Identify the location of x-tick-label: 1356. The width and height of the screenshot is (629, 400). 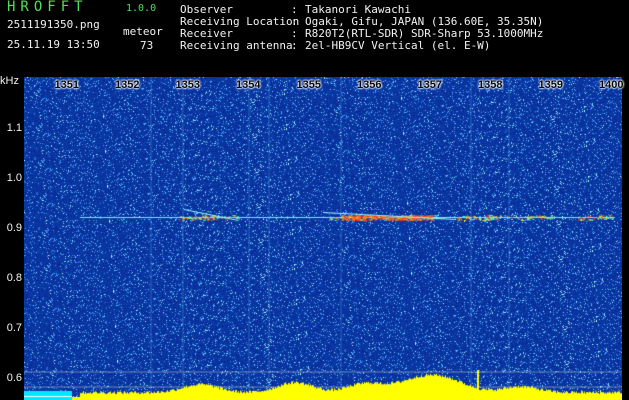
(369, 85).